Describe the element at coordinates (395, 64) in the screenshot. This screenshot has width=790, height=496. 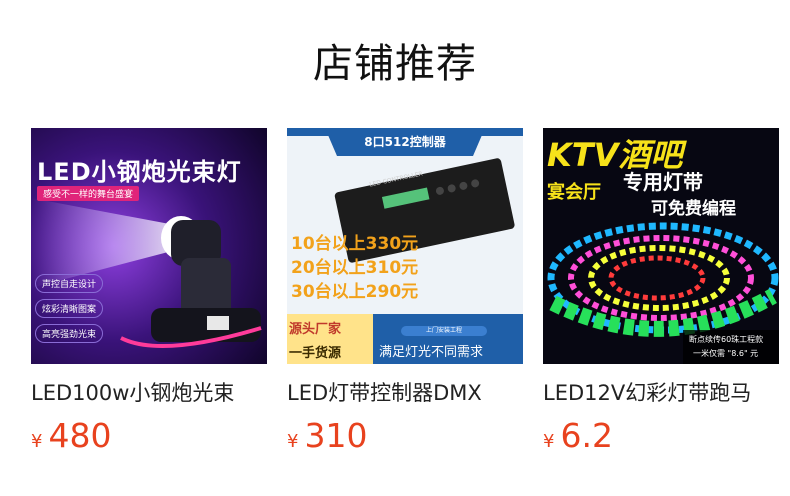
I see `section-title: 店铺推荐` at that location.